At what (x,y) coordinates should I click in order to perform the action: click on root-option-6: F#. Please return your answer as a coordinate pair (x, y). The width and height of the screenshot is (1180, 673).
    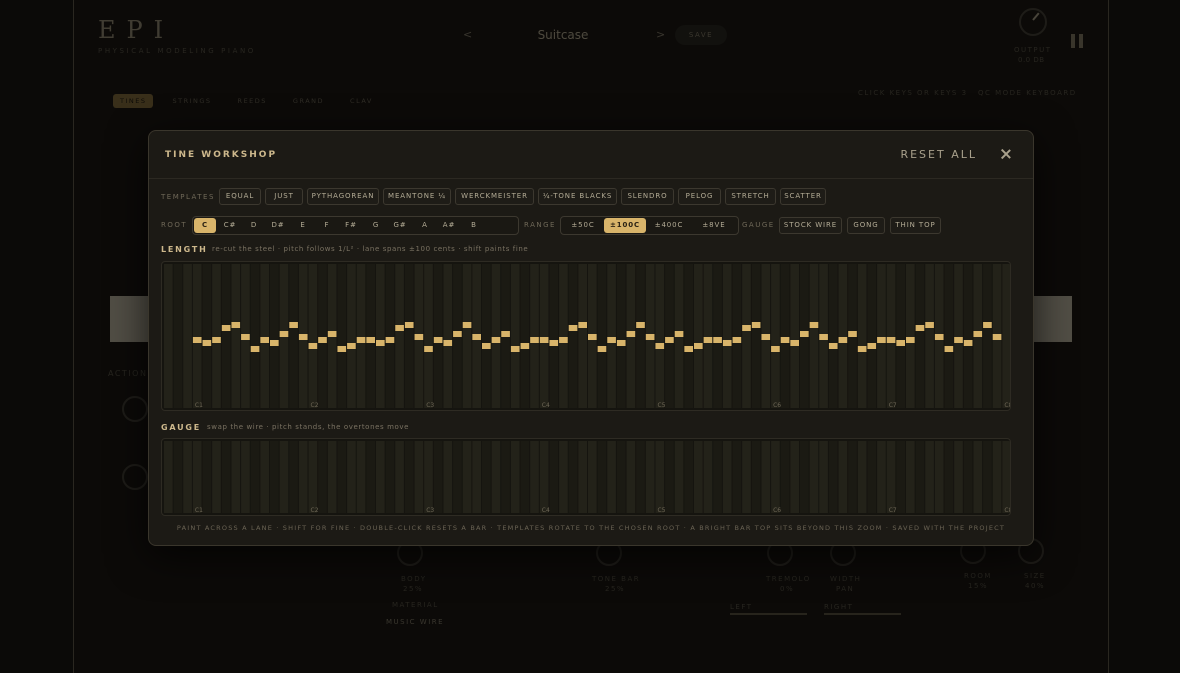
    Looking at the image, I should click on (351, 225).